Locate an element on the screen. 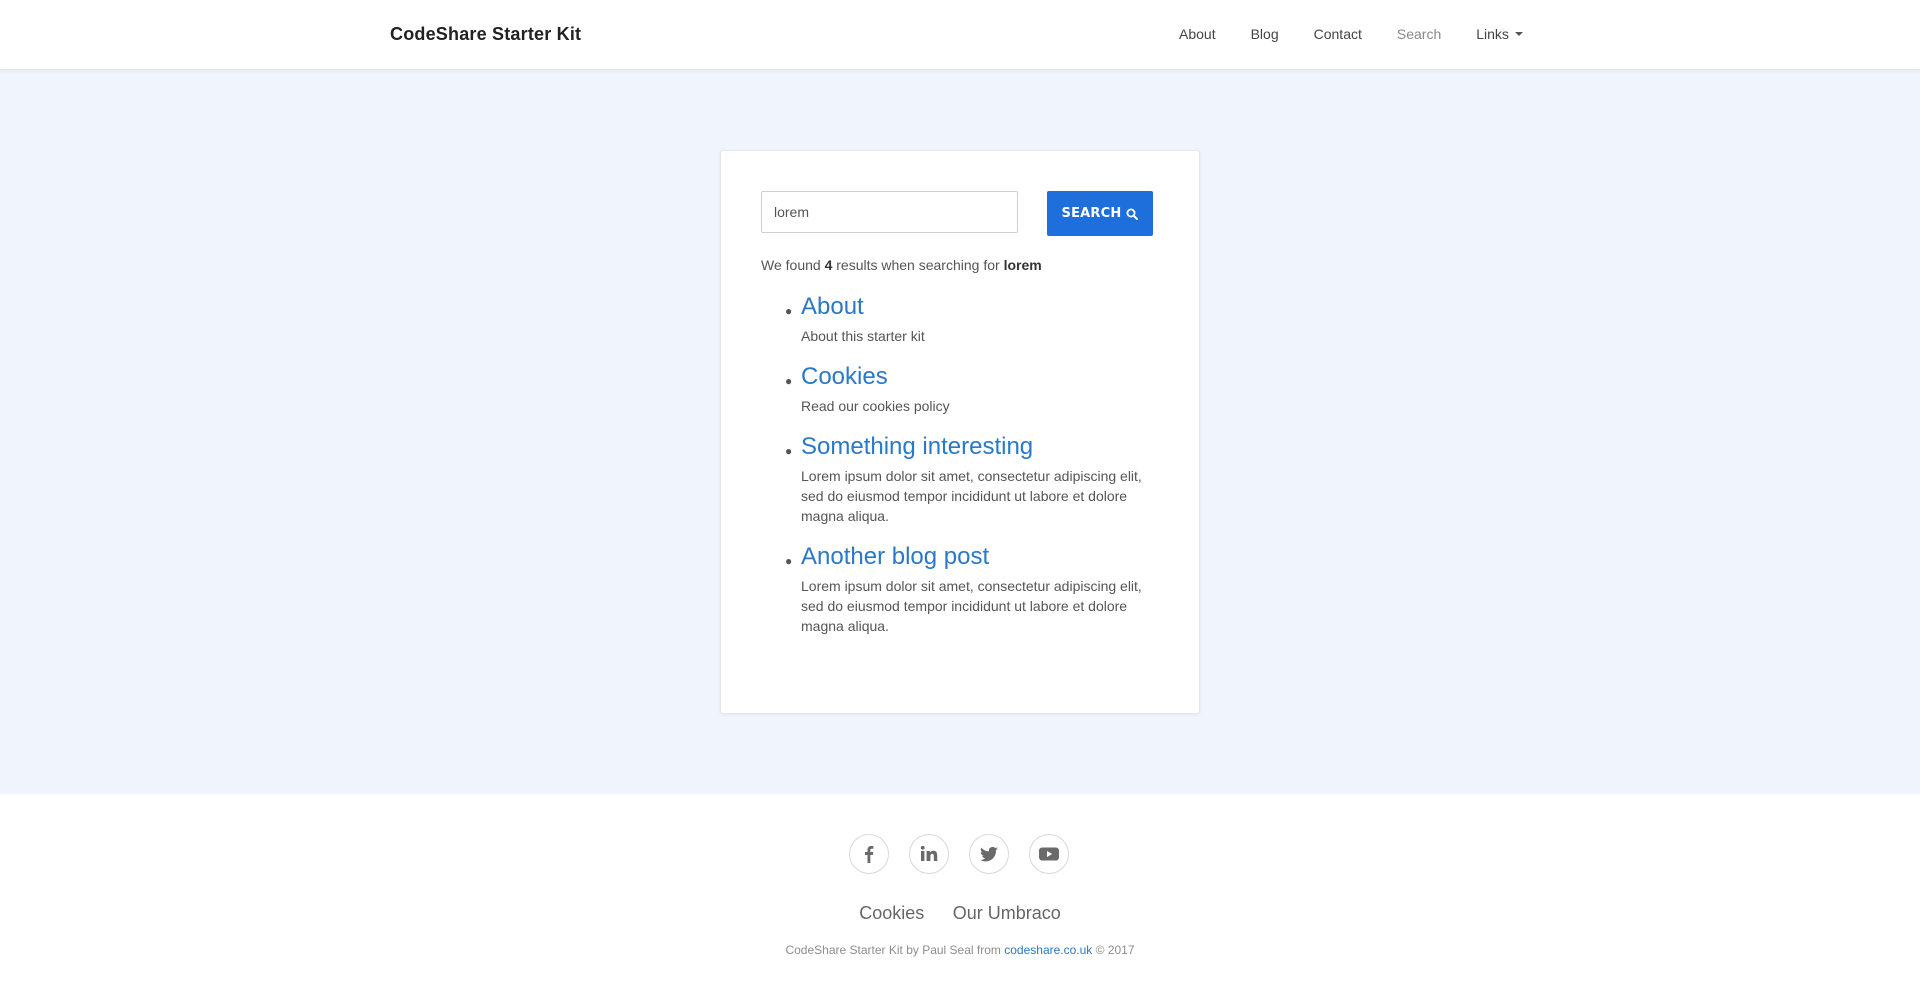 This screenshot has width=1920, height=1000. result-description: About this starter kit is located at coordinates (863, 336).